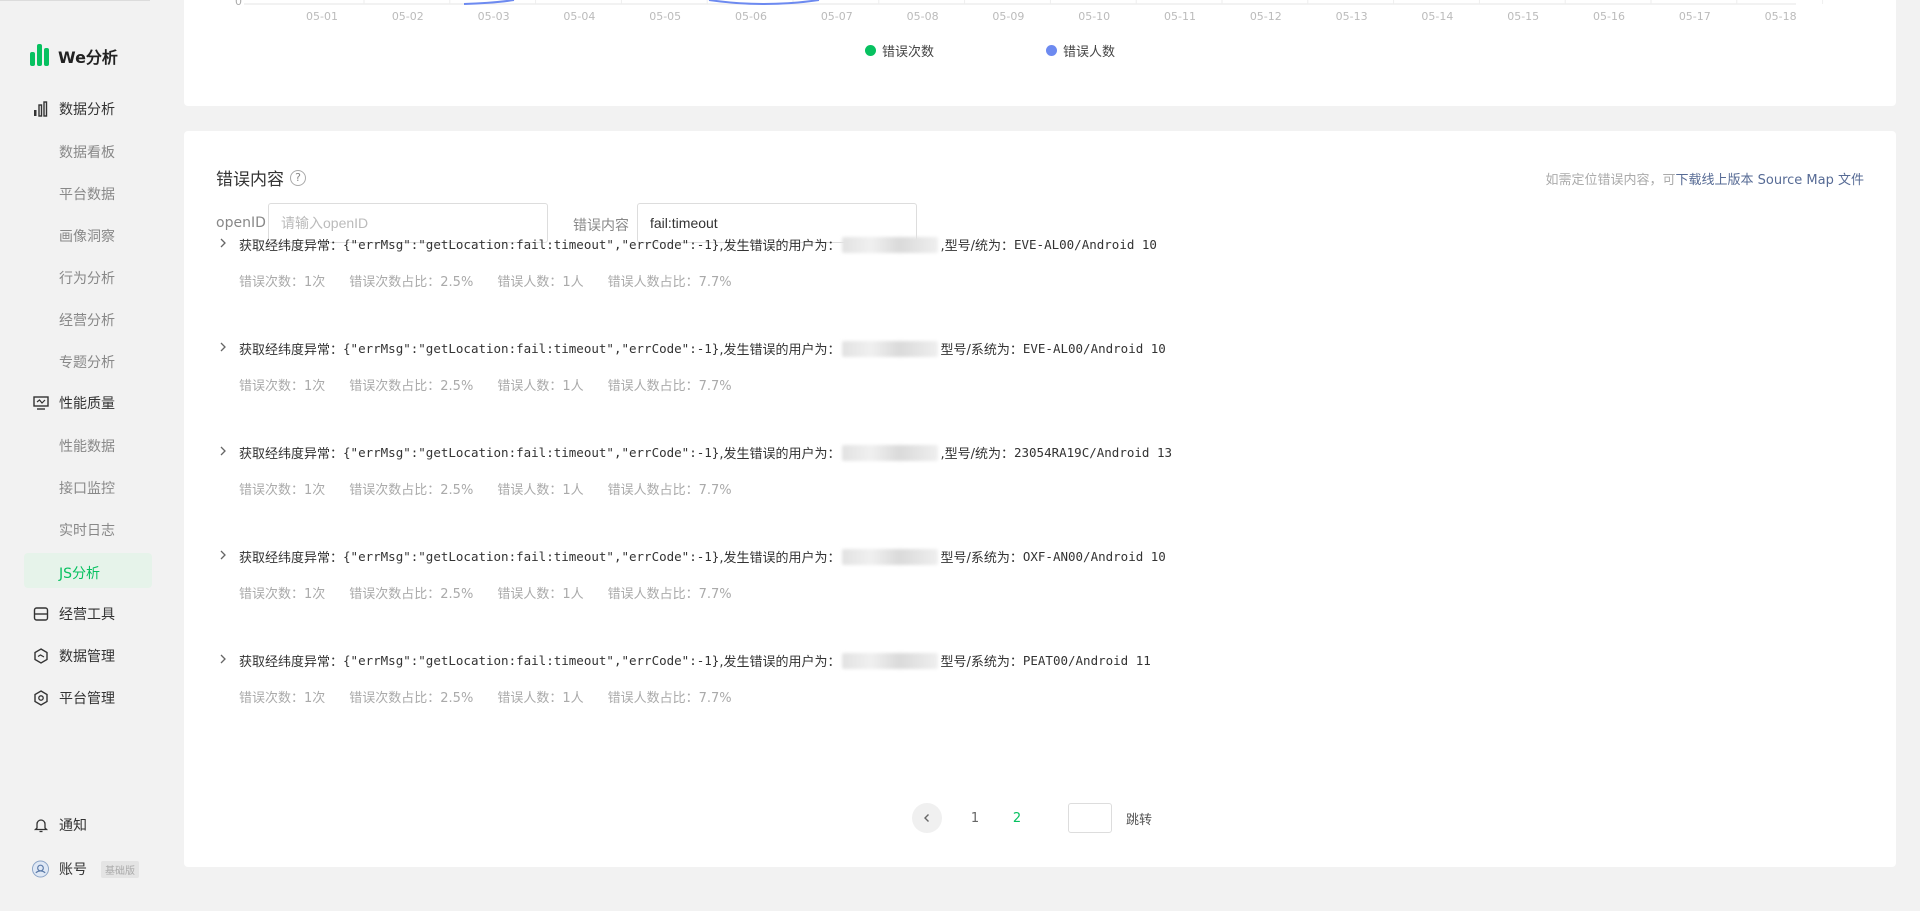  I want to click on x-tick-label: 05-10, so click(1094, 16).